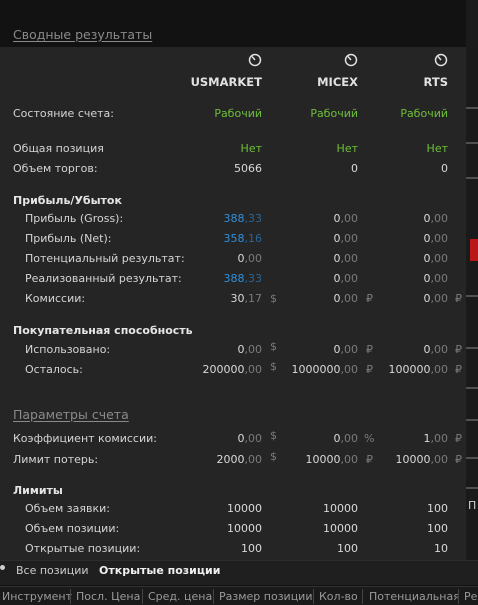 This screenshot has width=478, height=605. I want to click on summary-title: Сводные результаты, so click(82, 34).